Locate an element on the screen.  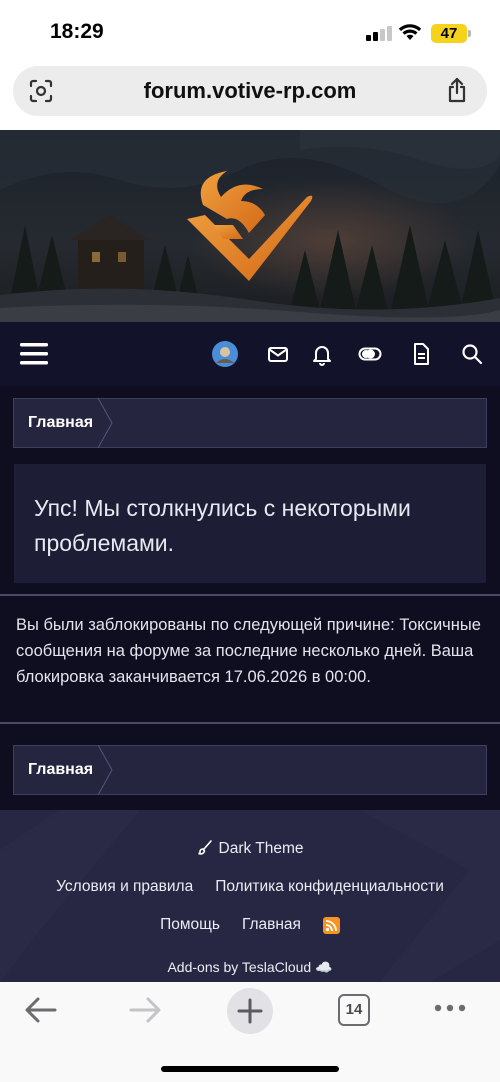
address-bar: forum.votive-rp.com is located at coordinates (250, 91).